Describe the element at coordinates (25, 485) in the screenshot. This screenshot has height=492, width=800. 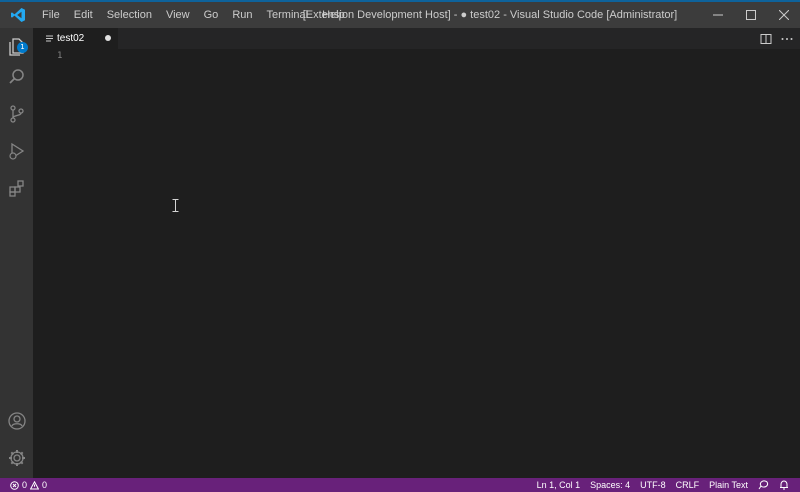
I see `error-count: 0` at that location.